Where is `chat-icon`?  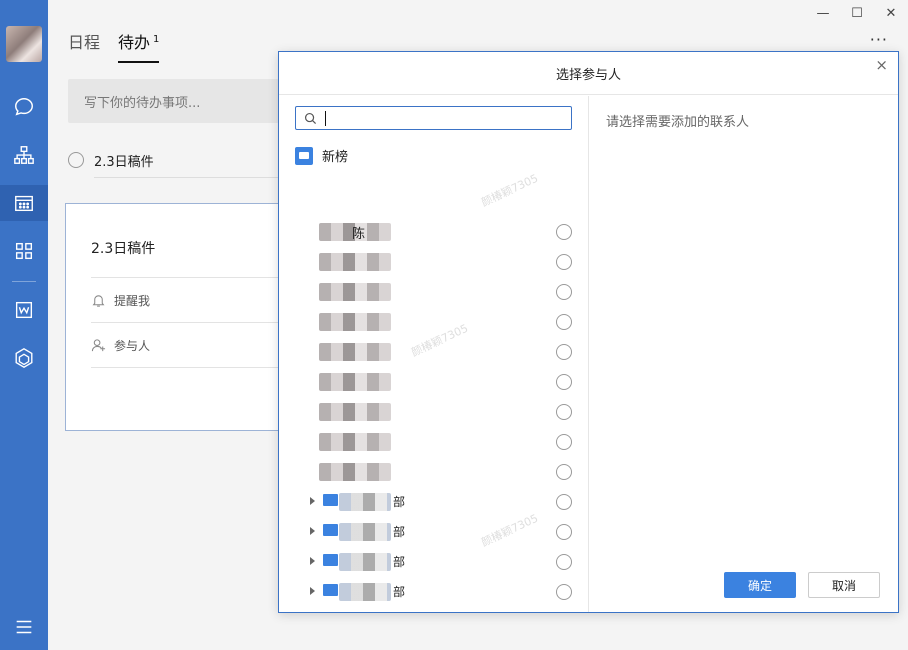
chat-icon is located at coordinates (24, 107).